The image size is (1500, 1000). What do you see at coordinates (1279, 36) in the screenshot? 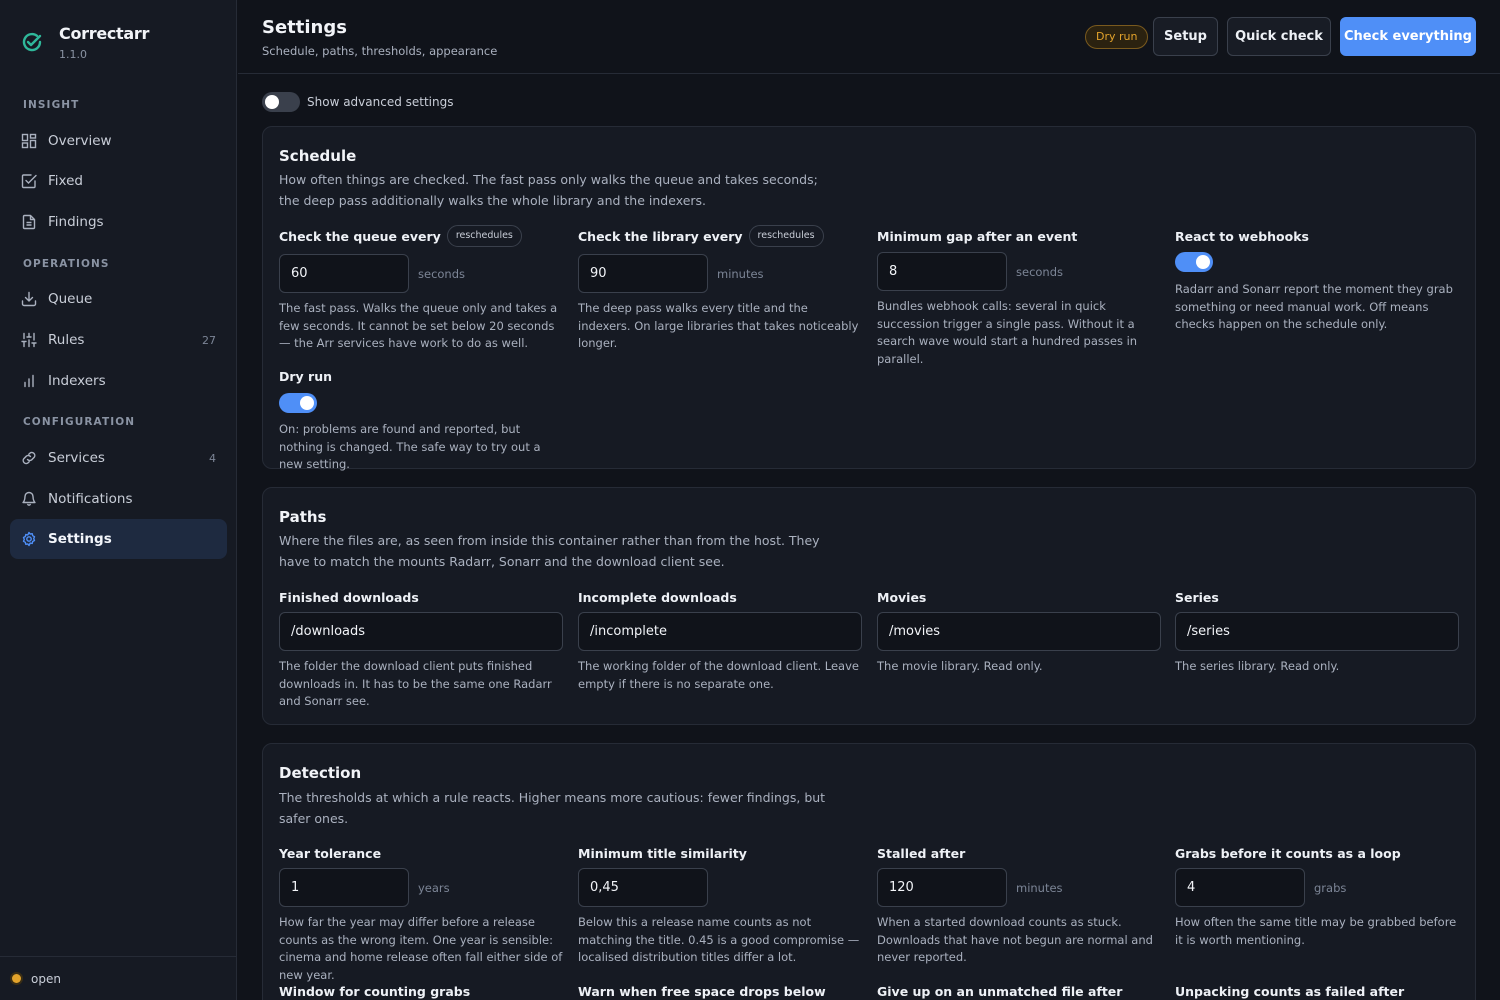
I see `quick-check-button: Quick check` at bounding box center [1279, 36].